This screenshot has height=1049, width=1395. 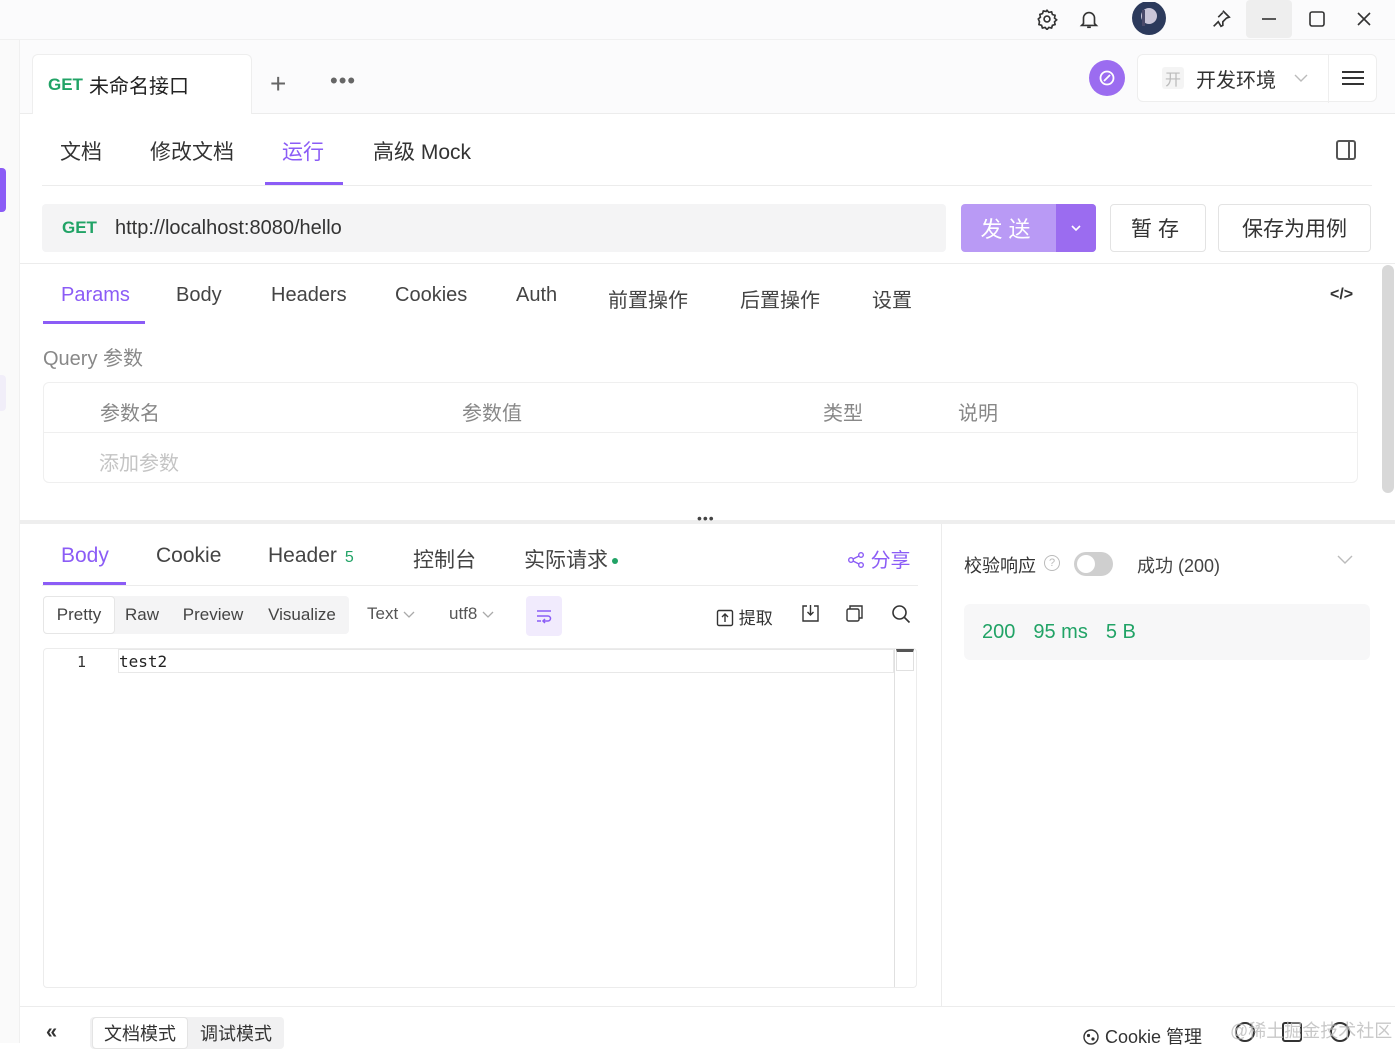 I want to click on url-input: http://localhost:8080/hello, so click(x=228, y=228).